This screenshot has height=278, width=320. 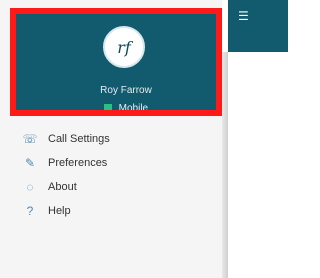 I want to click on preferences-icon: ✎, so click(x=30, y=163).